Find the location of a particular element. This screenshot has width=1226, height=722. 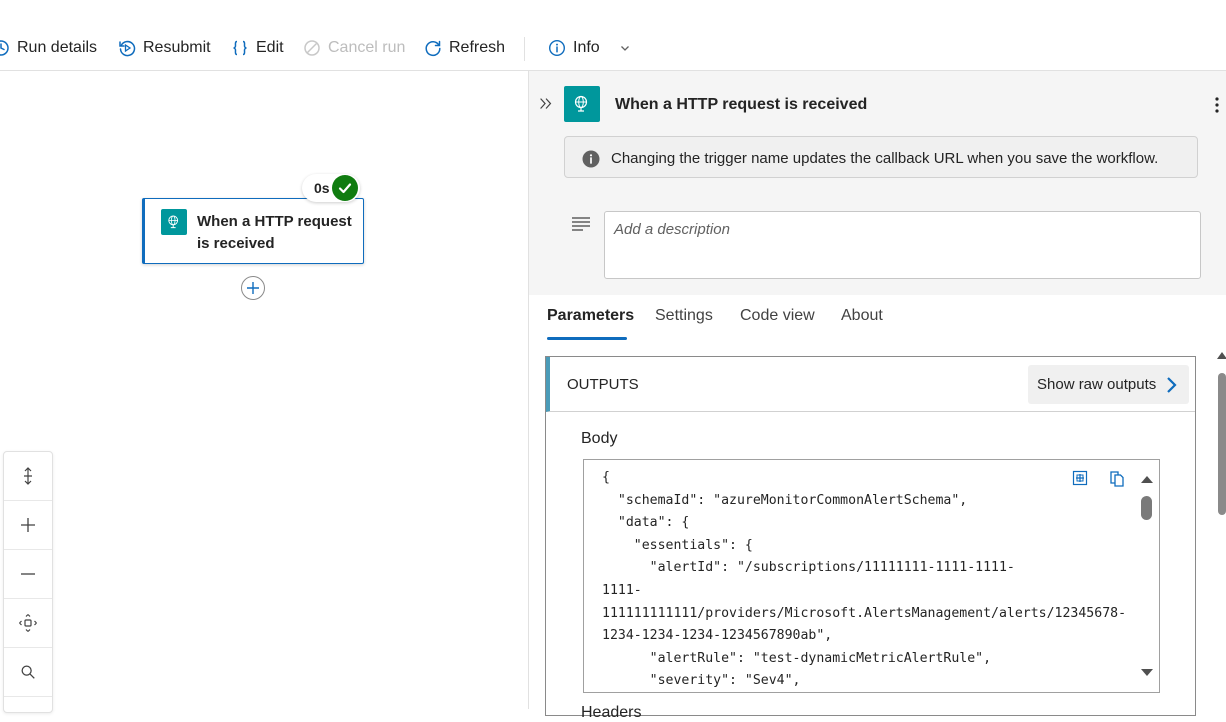

zoom-in-button is located at coordinates (28, 525).